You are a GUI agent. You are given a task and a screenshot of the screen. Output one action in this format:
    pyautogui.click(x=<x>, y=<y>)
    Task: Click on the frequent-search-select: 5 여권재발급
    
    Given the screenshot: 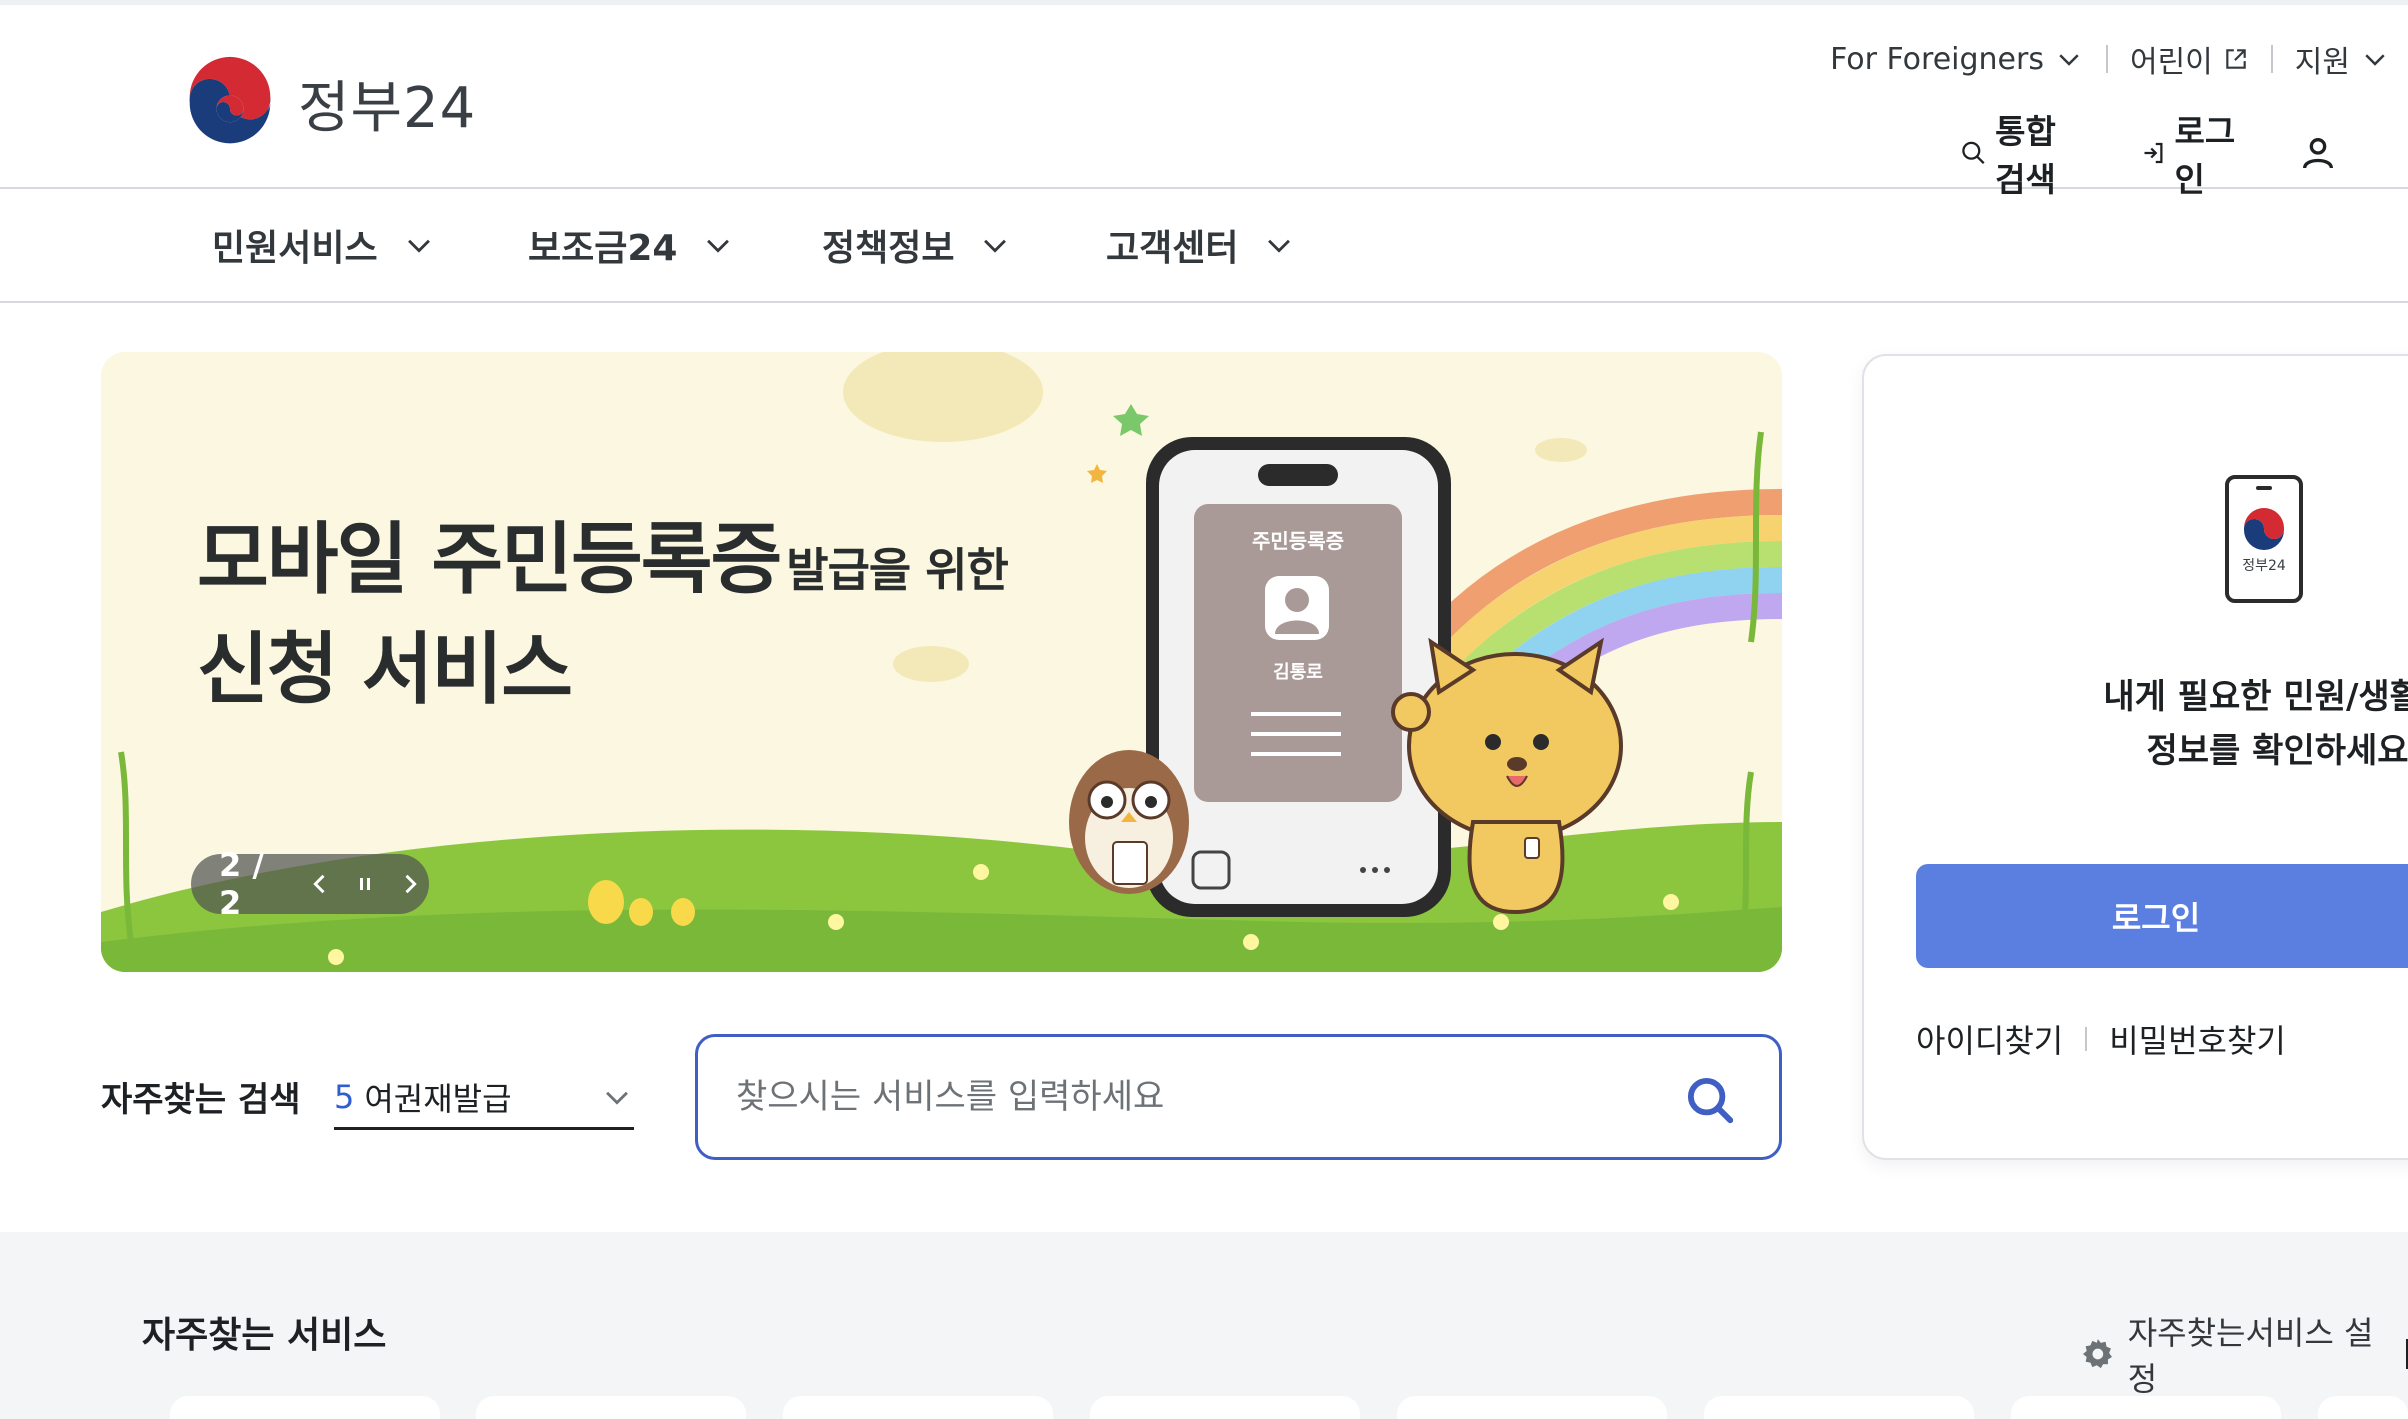 What is the action you would take?
    pyautogui.click(x=484, y=1098)
    